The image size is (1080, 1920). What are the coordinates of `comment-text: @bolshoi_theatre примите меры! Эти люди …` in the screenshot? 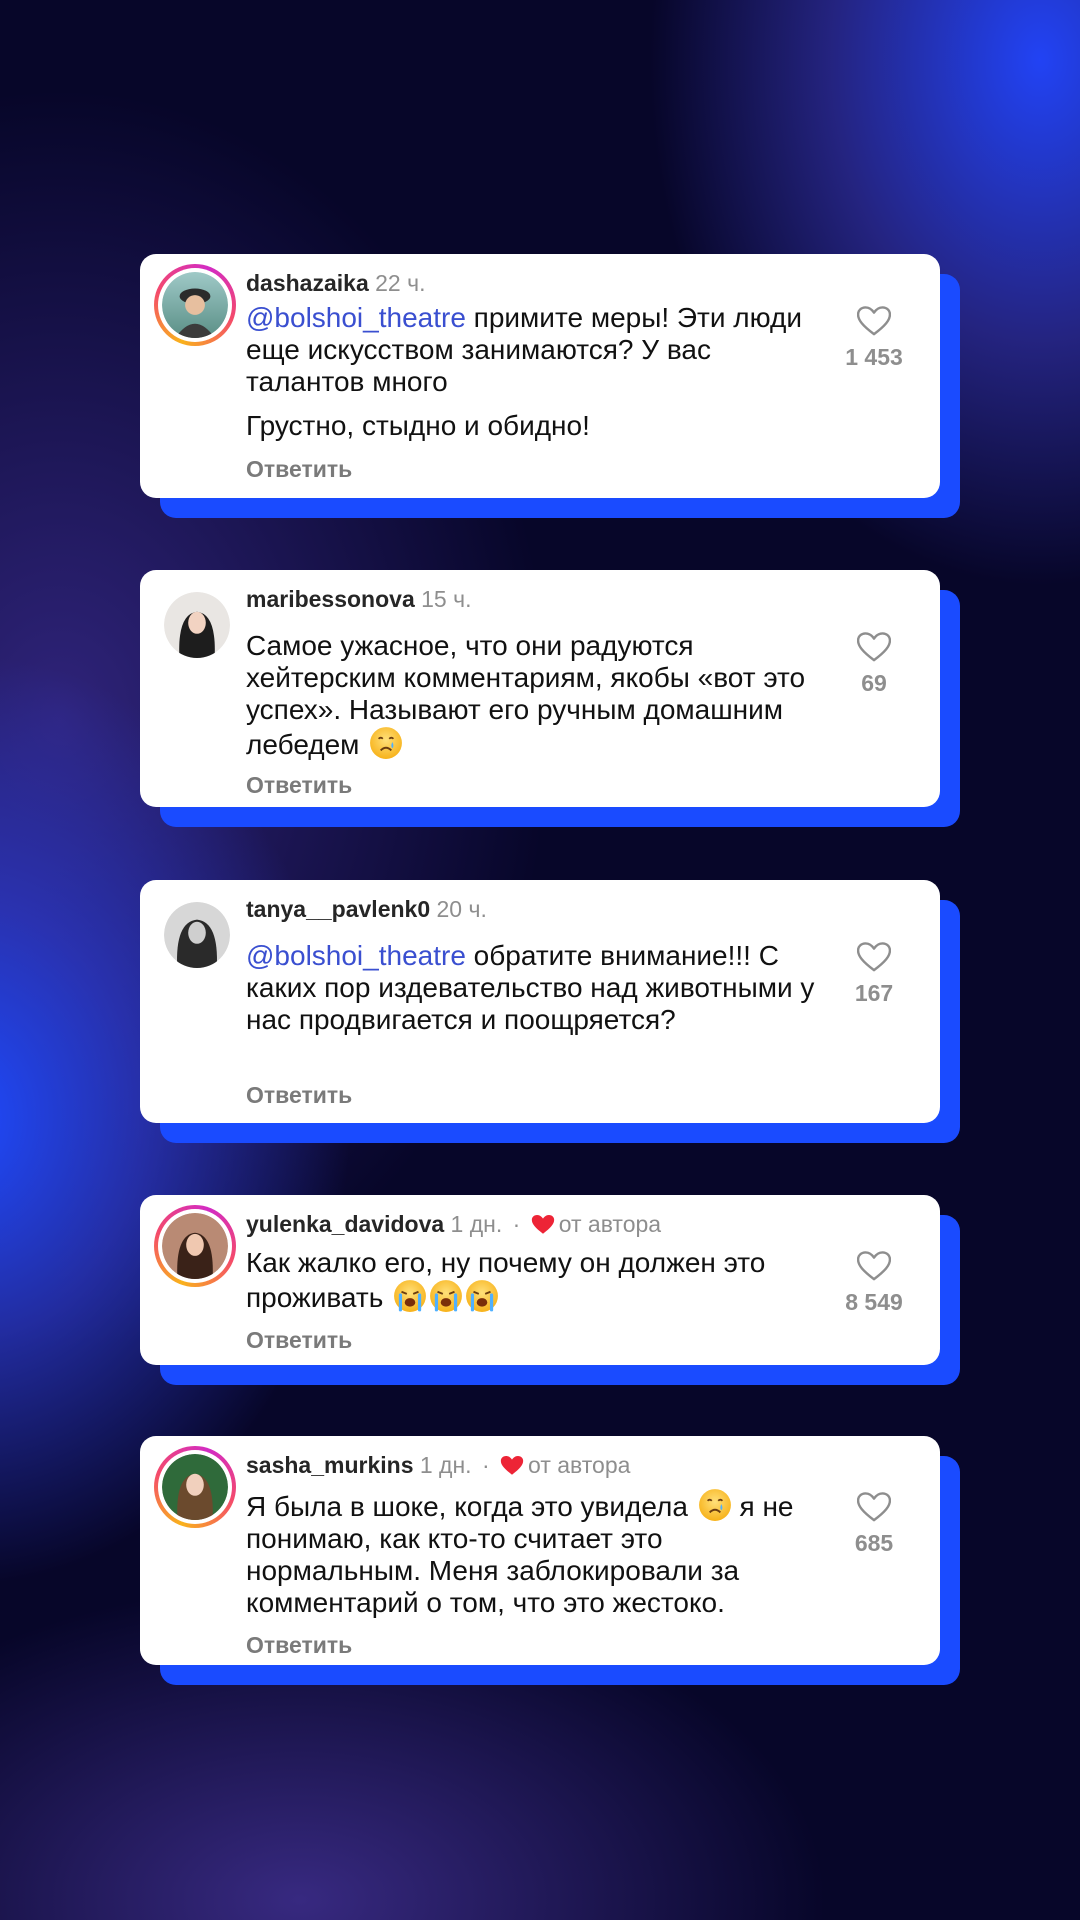 It's located at (524, 349).